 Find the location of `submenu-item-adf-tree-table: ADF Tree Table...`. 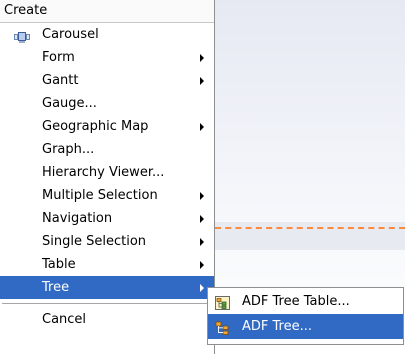

submenu-item-adf-tree-table: ADF Tree Table... is located at coordinates (305, 301).